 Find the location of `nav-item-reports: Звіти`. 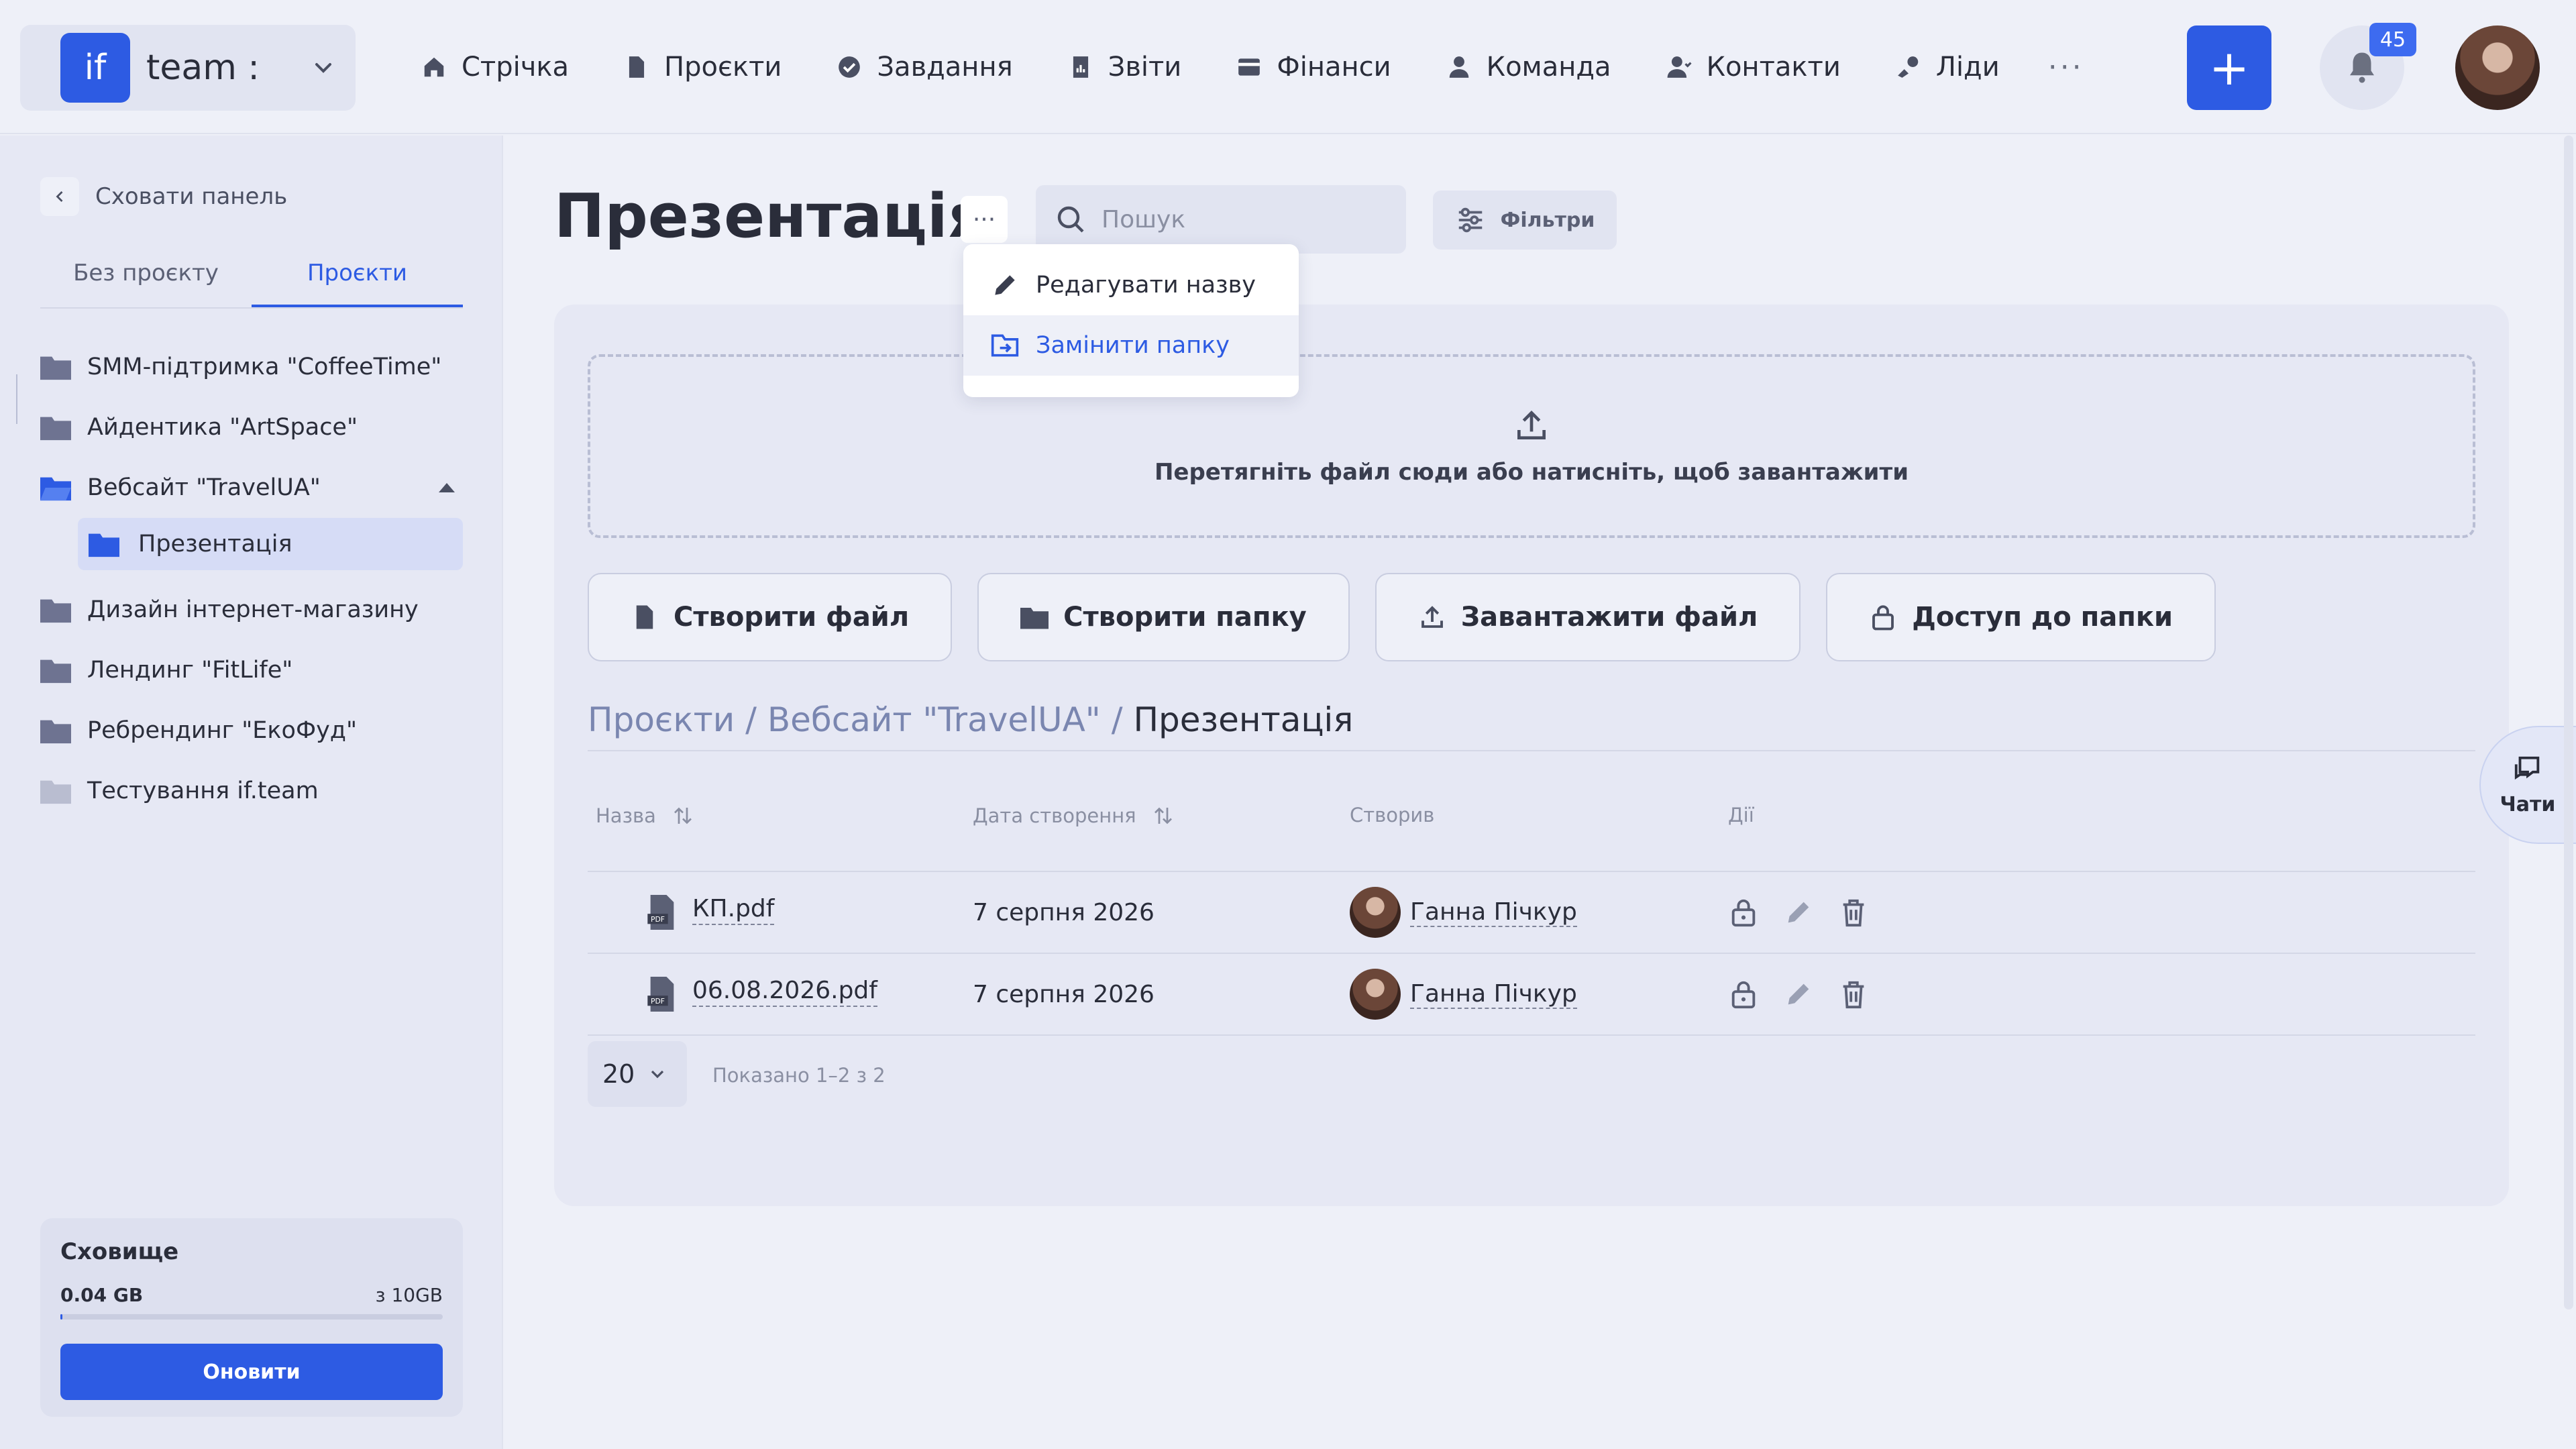

nav-item-reports: Звіти is located at coordinates (1125, 67).